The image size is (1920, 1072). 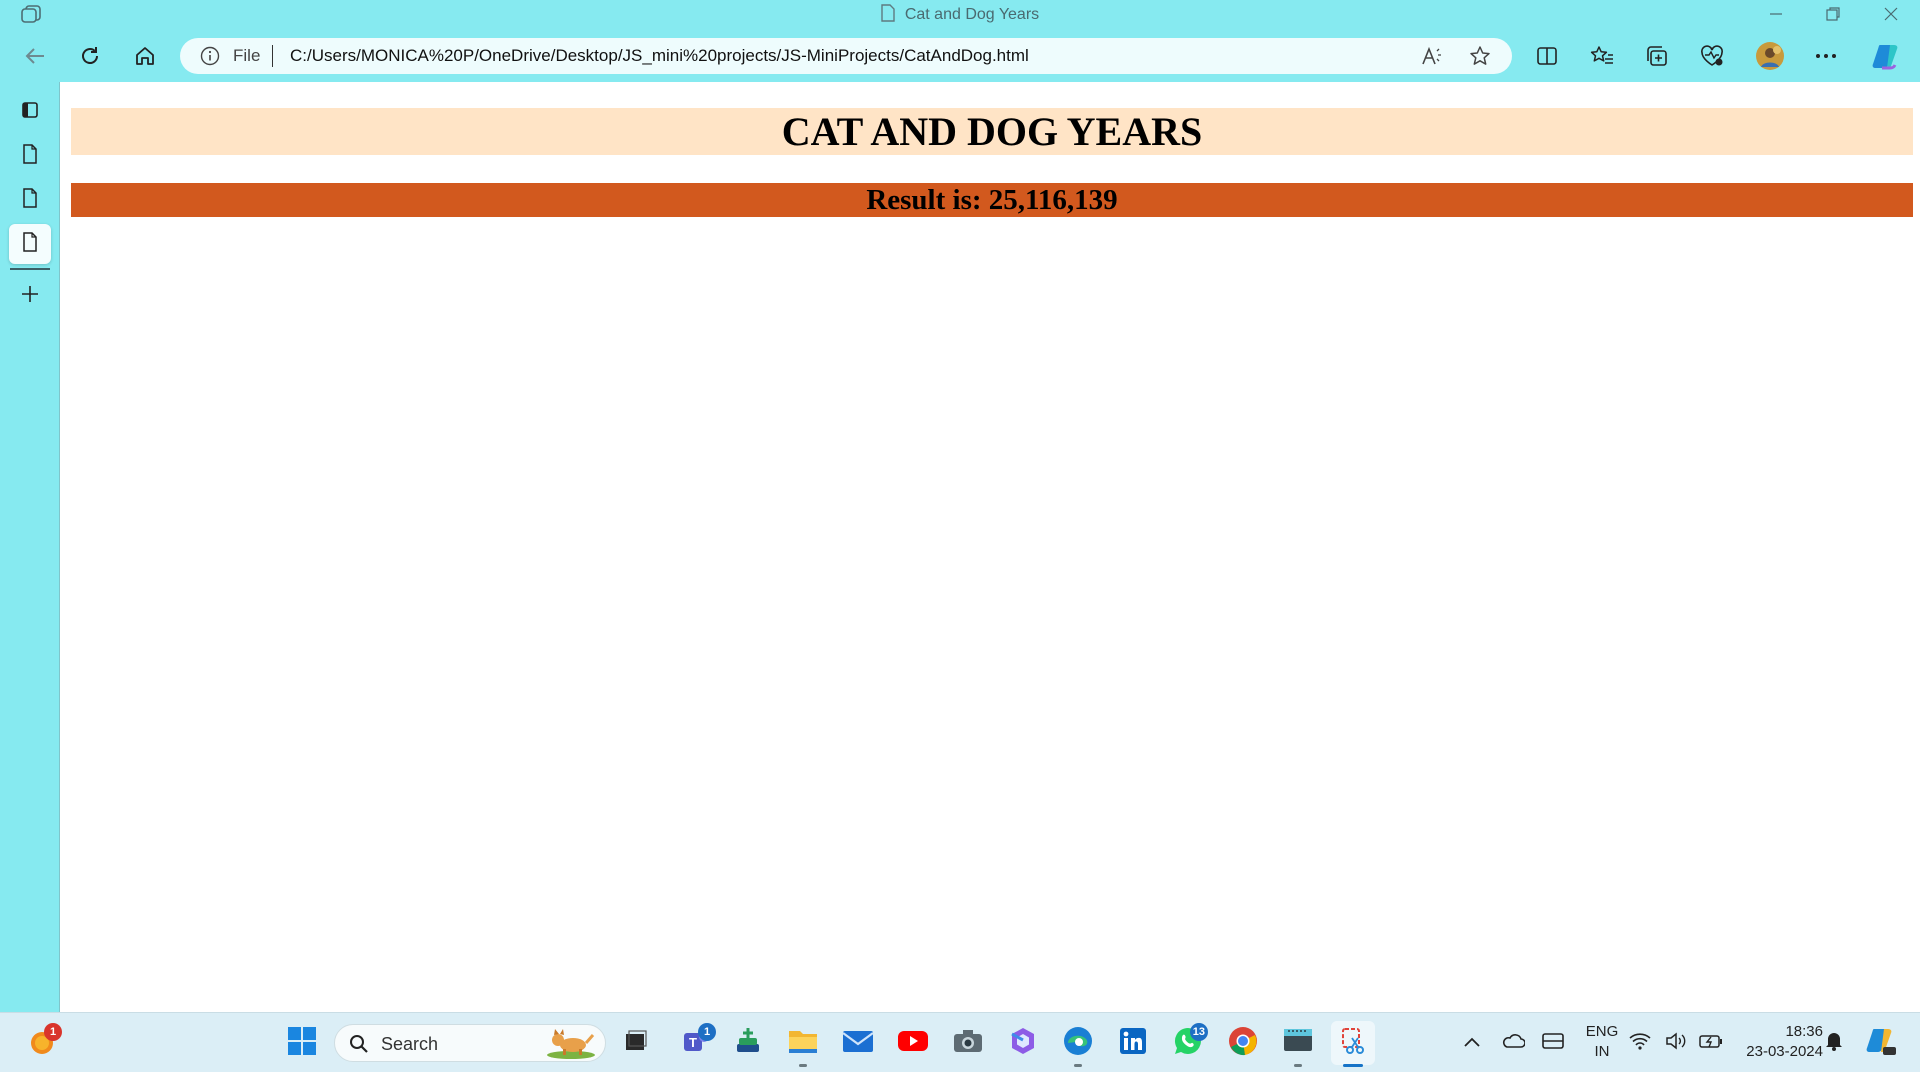 What do you see at coordinates (35, 56) in the screenshot?
I see `back-button` at bounding box center [35, 56].